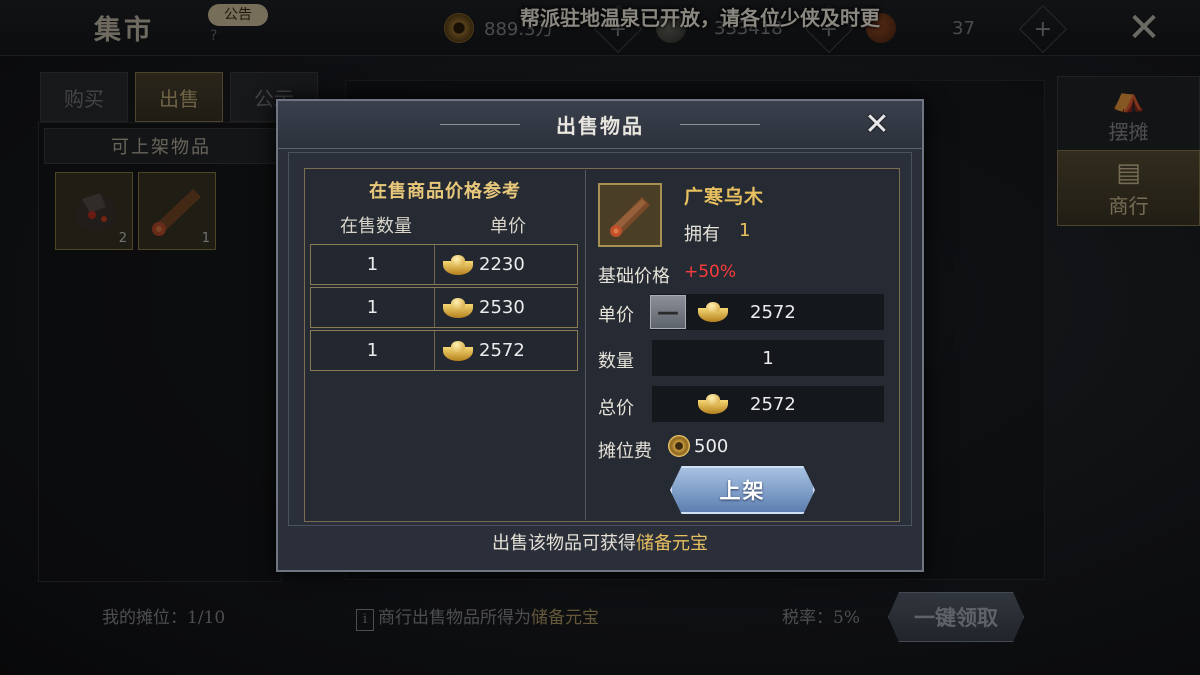 This screenshot has width=1200, height=675. I want to click on base-price-label: 基础价格, so click(634, 276).